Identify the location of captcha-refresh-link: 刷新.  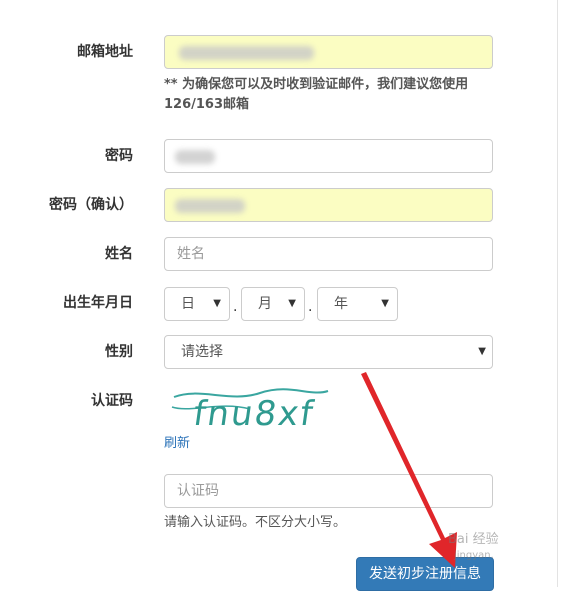
(177, 444).